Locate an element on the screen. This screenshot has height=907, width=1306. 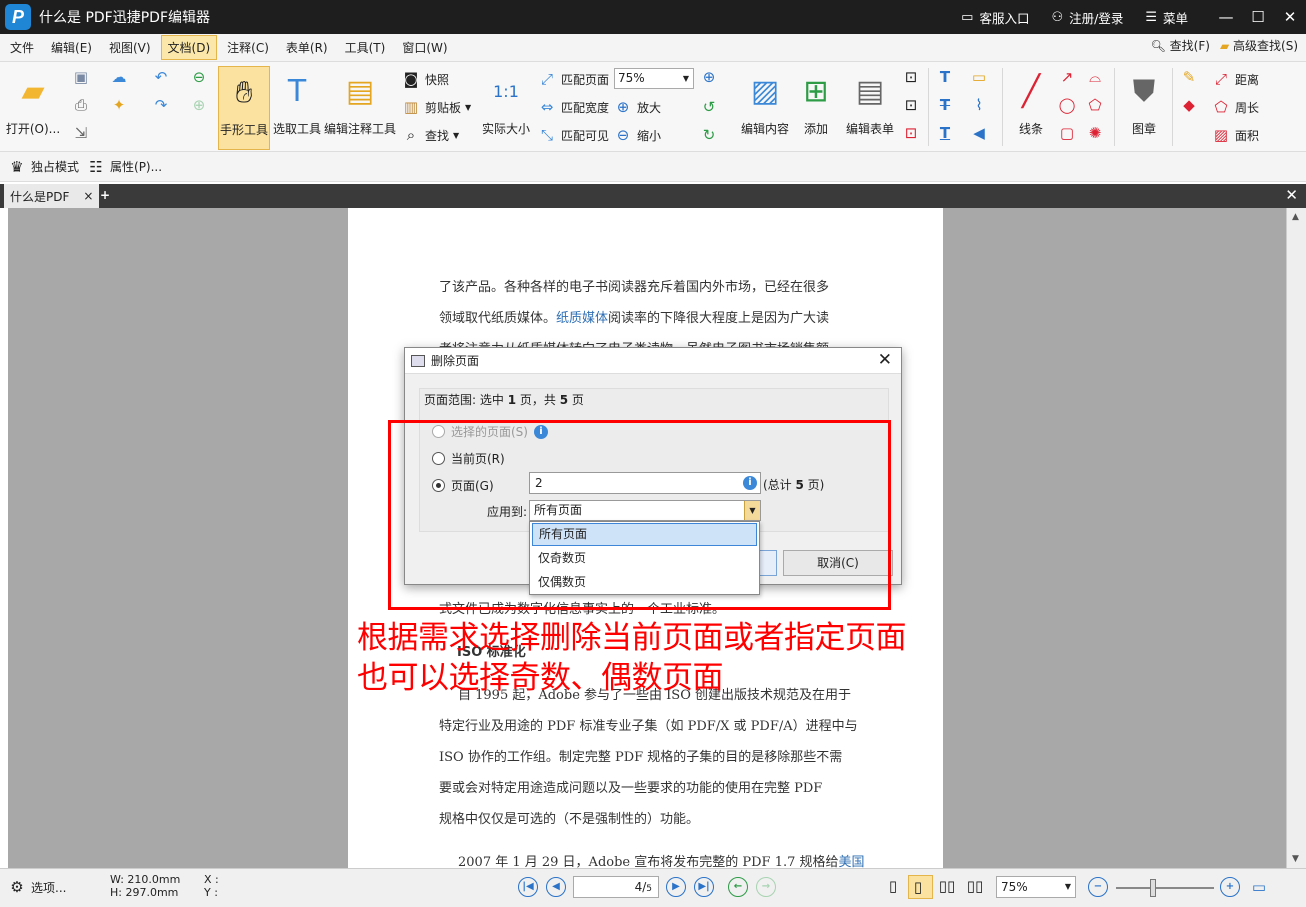
arrow-tool-button: ↗ is located at coordinates (1069, 77).